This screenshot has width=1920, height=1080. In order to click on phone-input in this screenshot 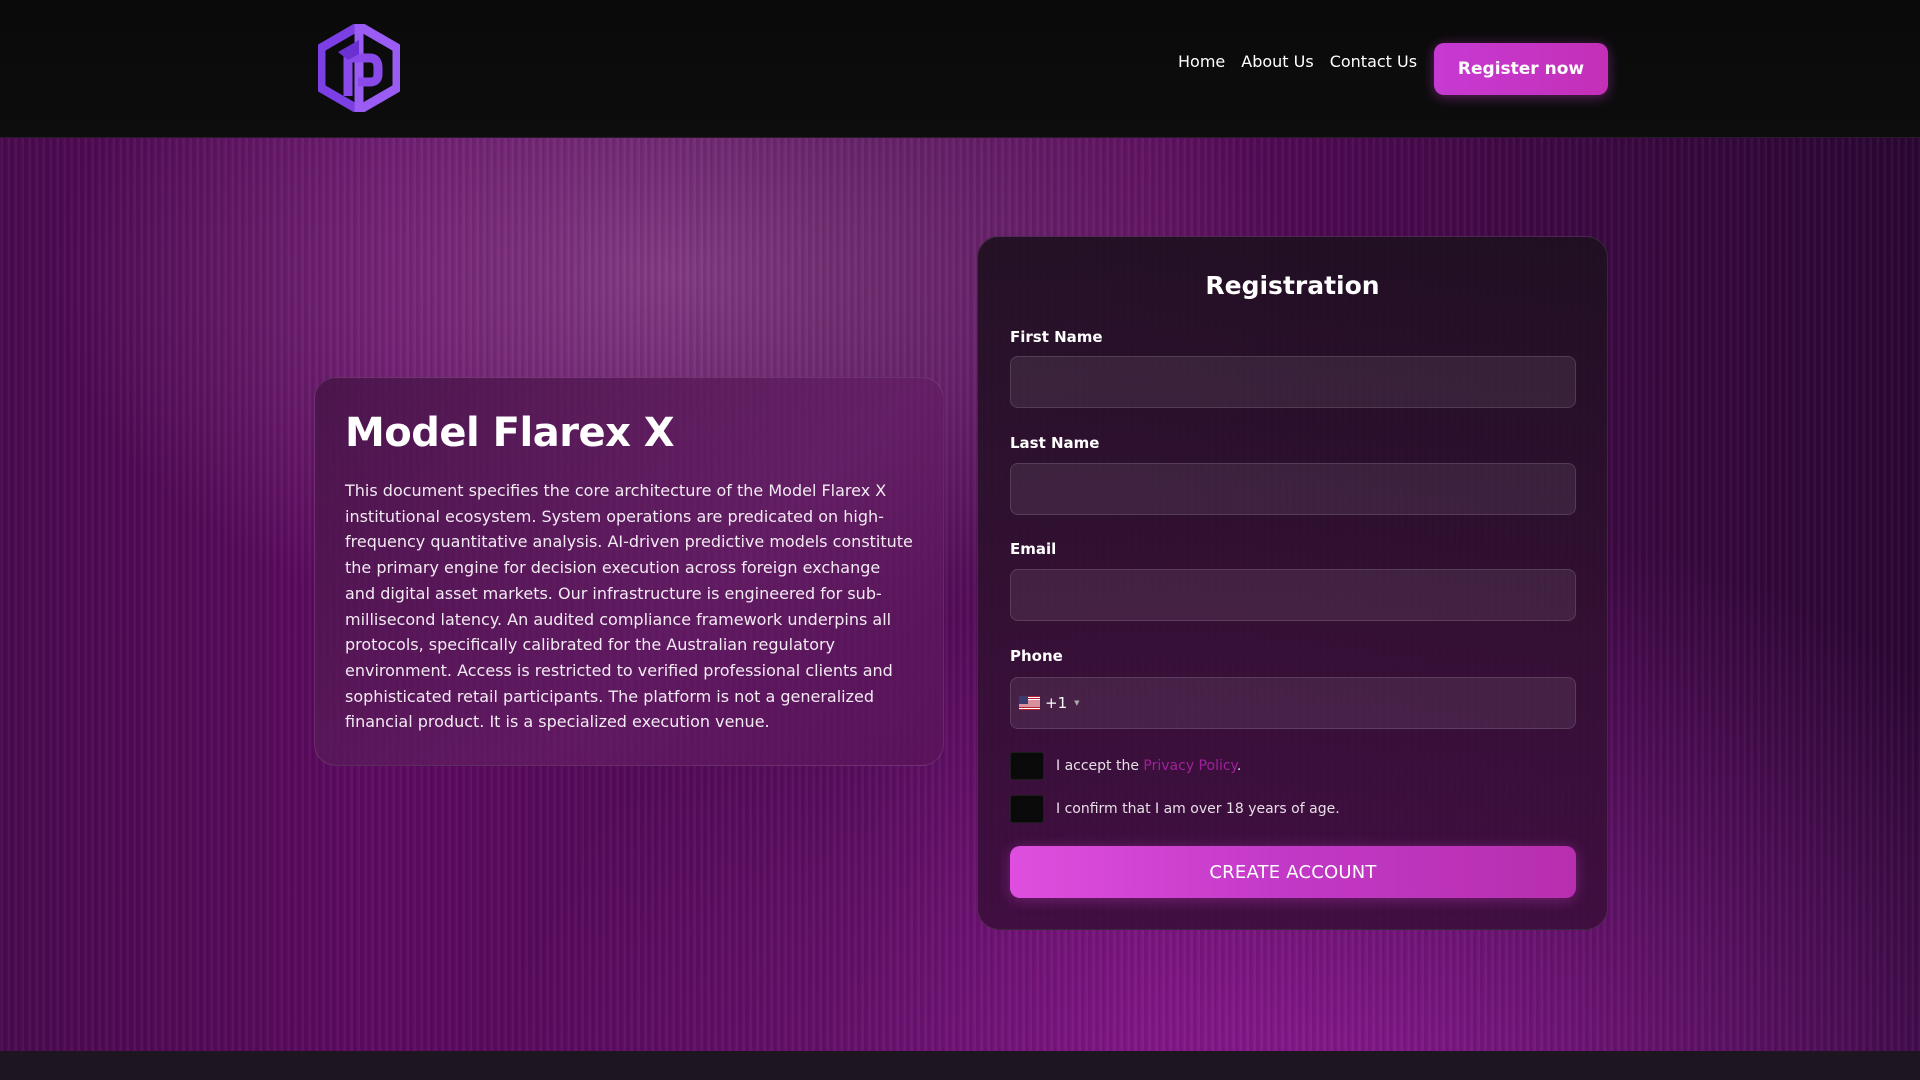, I will do `click(1327, 703)`.